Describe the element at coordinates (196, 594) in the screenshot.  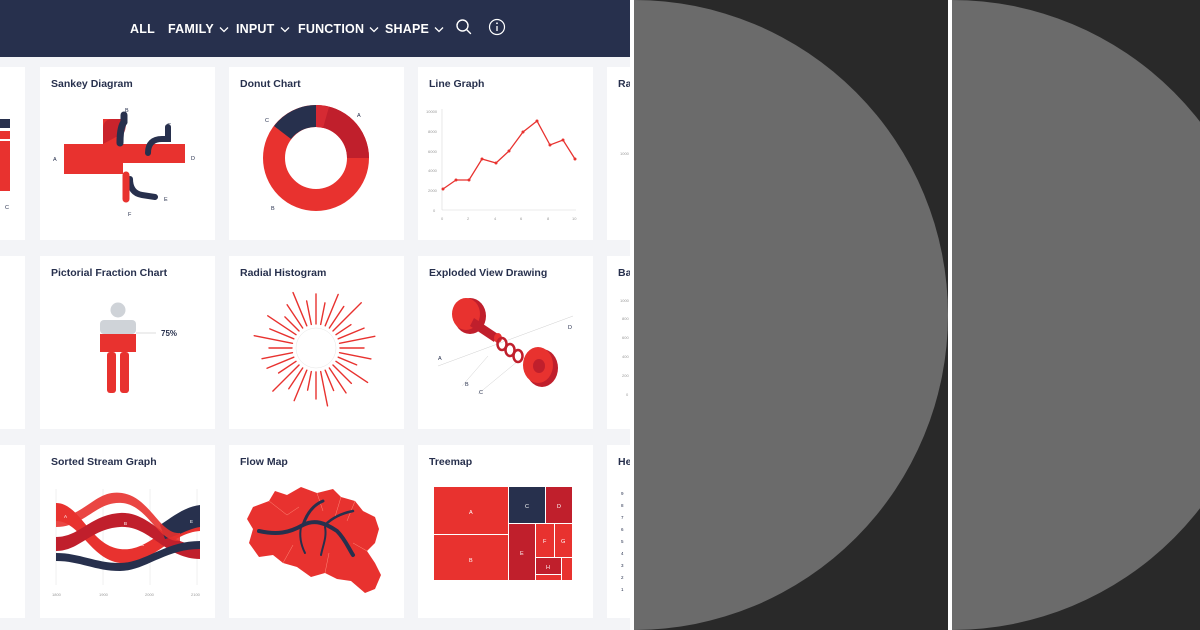
I see `stream-x-tick: 2100` at that location.